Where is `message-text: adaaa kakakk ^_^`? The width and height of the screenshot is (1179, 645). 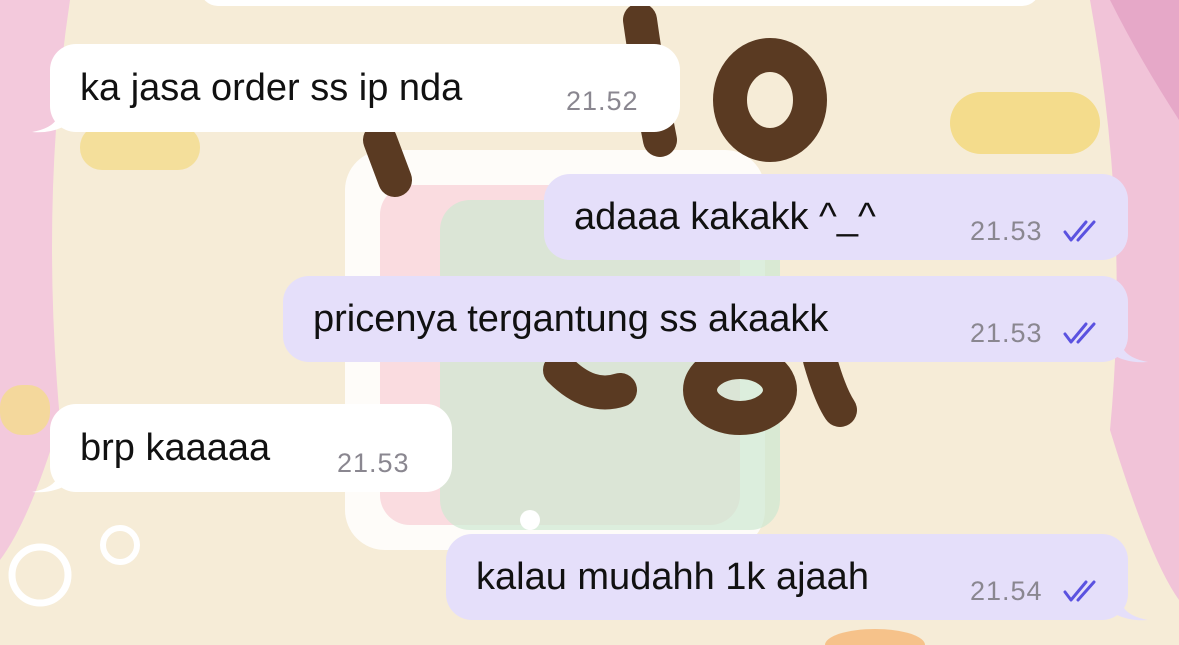
message-text: adaaa kakakk ^_^ is located at coordinates (725, 216).